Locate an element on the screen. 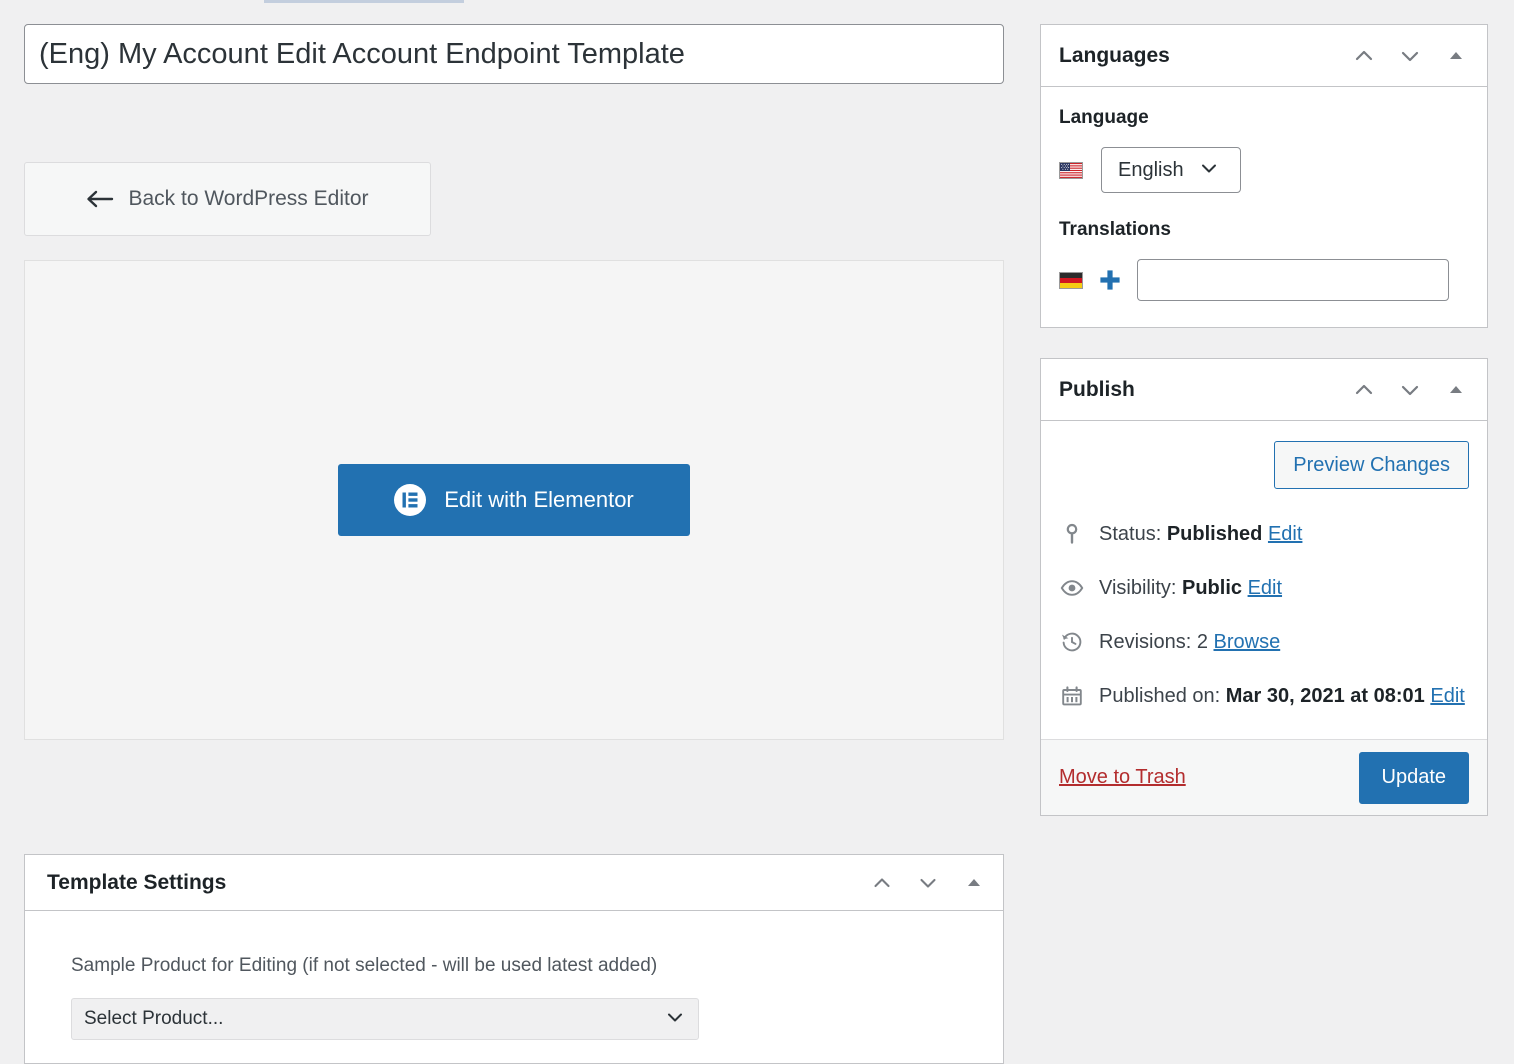 This screenshot has height=1064, width=1514. move-to-trash-link: Move to Trash is located at coordinates (1122, 777).